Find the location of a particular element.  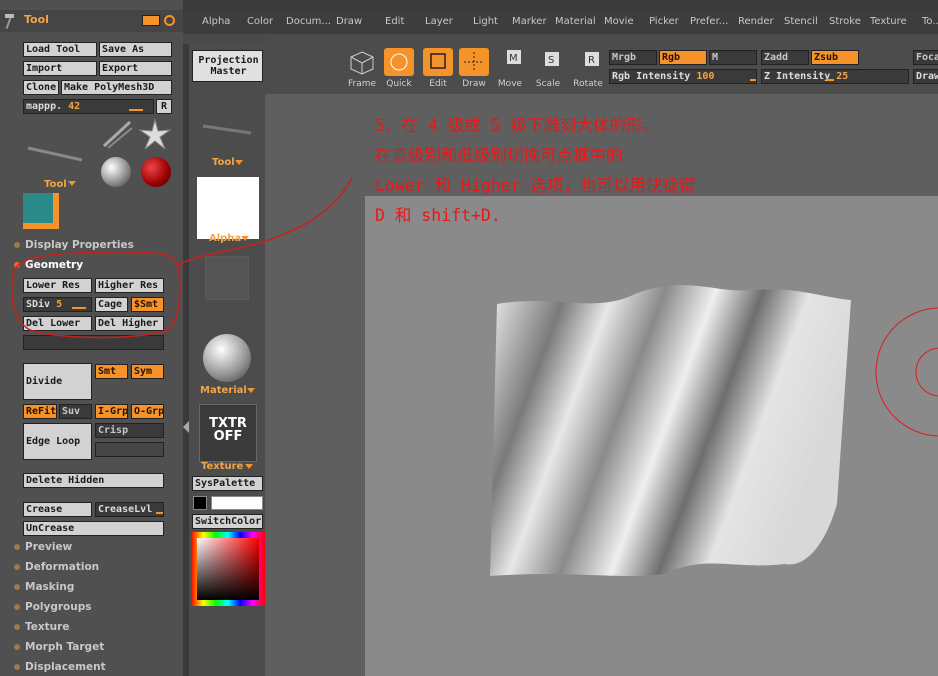

quick-button: Quick is located at coordinates (399, 68).